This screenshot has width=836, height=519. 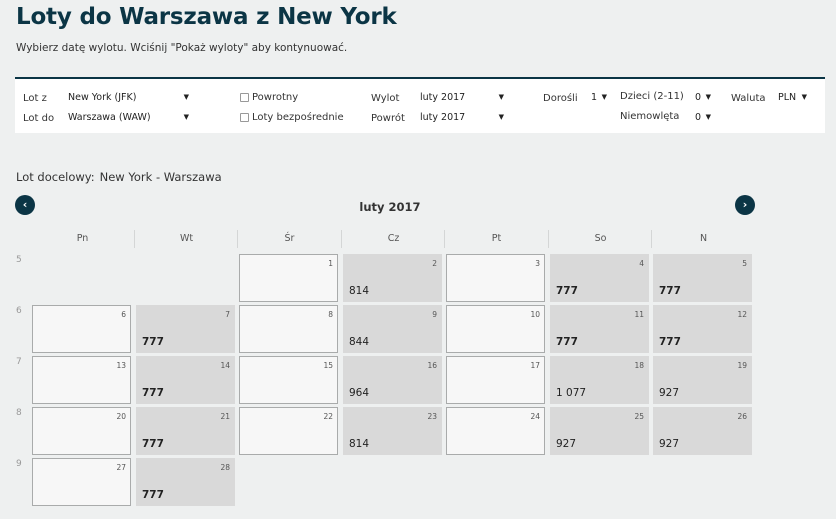 What do you see at coordinates (225, 467) in the screenshot?
I see `day-number: 28` at bounding box center [225, 467].